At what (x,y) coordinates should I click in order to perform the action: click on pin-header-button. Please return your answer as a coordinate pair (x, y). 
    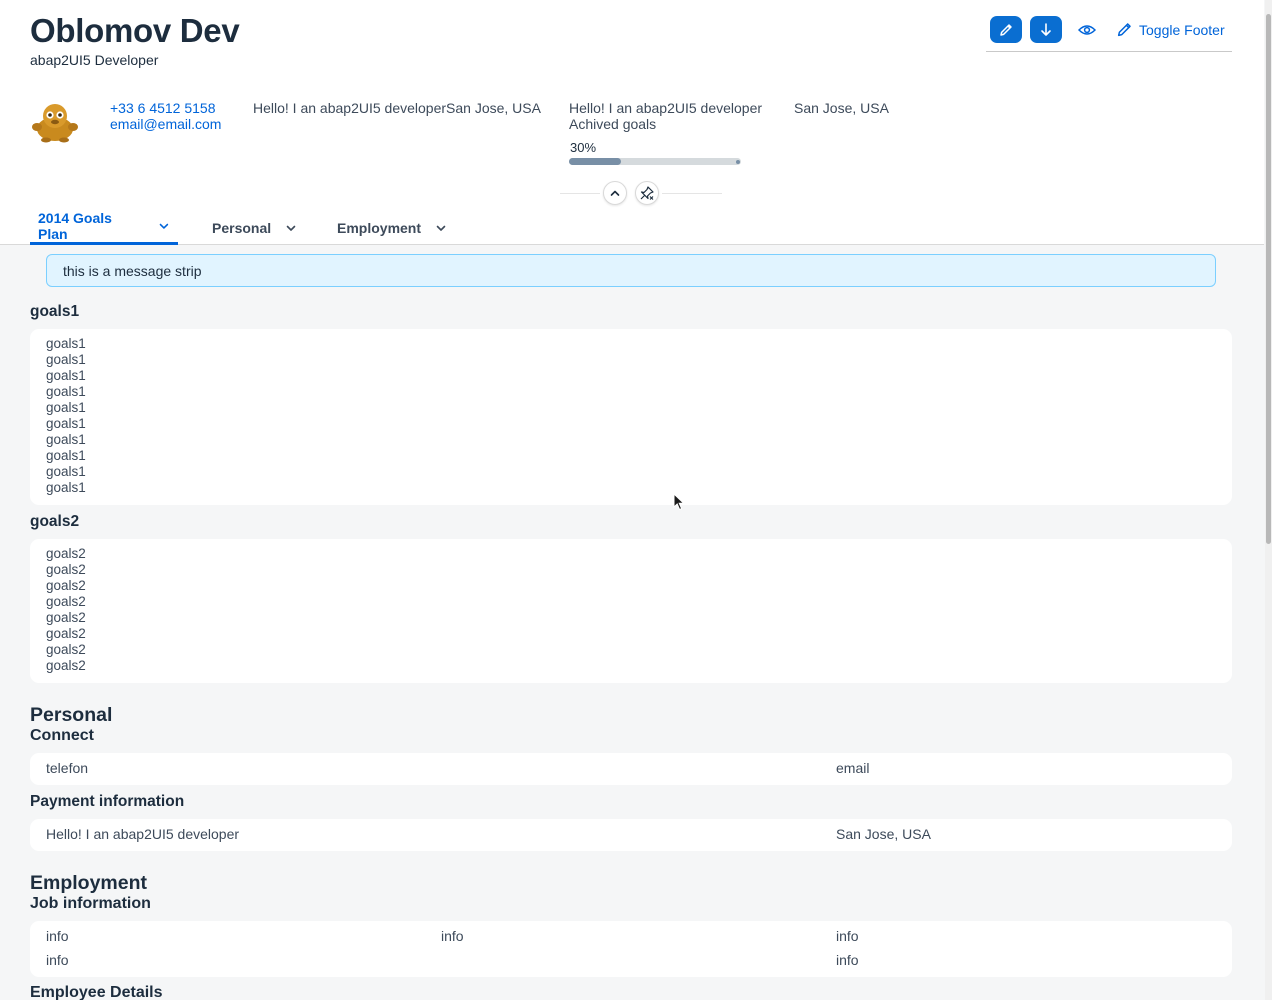
    Looking at the image, I should click on (647, 193).